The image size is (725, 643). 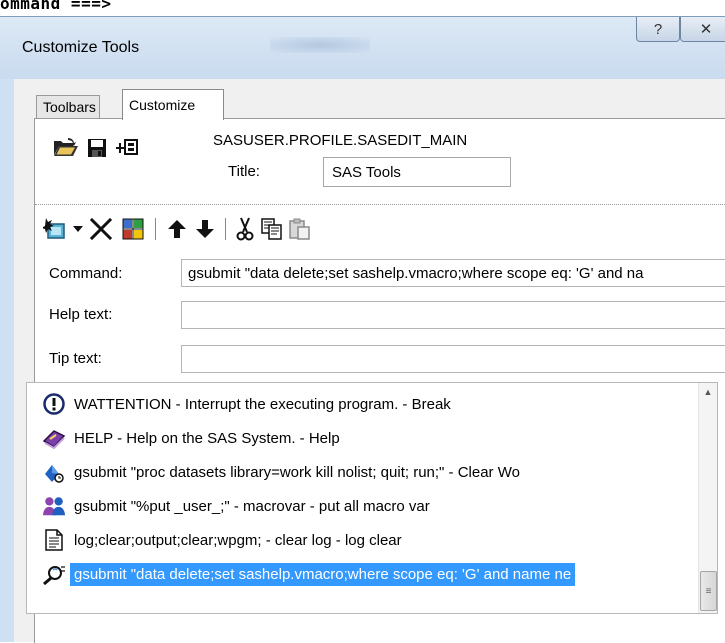 What do you see at coordinates (453, 315) in the screenshot?
I see `help-text-input` at bounding box center [453, 315].